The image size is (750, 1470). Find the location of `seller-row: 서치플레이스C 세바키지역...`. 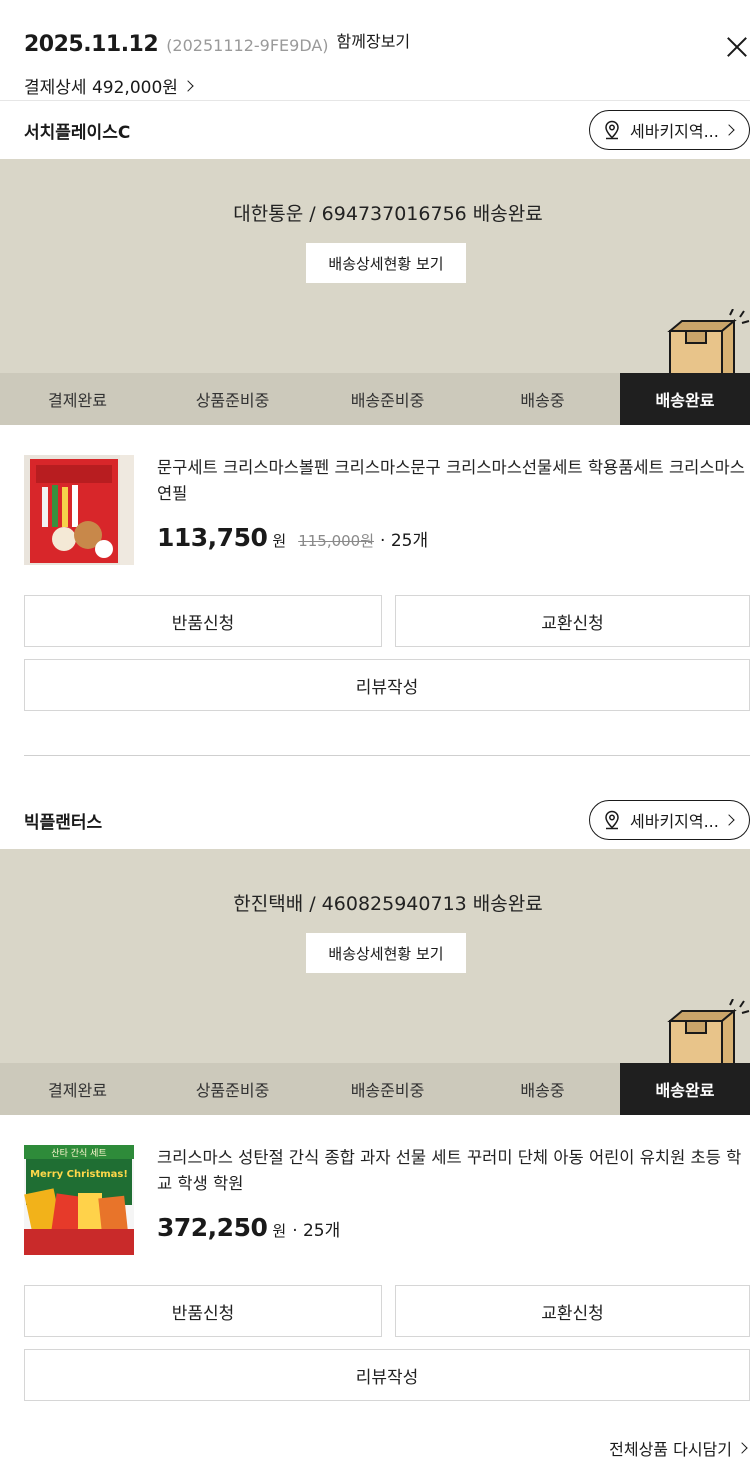

seller-row: 서치플레이스C 세바키지역... is located at coordinates (375, 130).